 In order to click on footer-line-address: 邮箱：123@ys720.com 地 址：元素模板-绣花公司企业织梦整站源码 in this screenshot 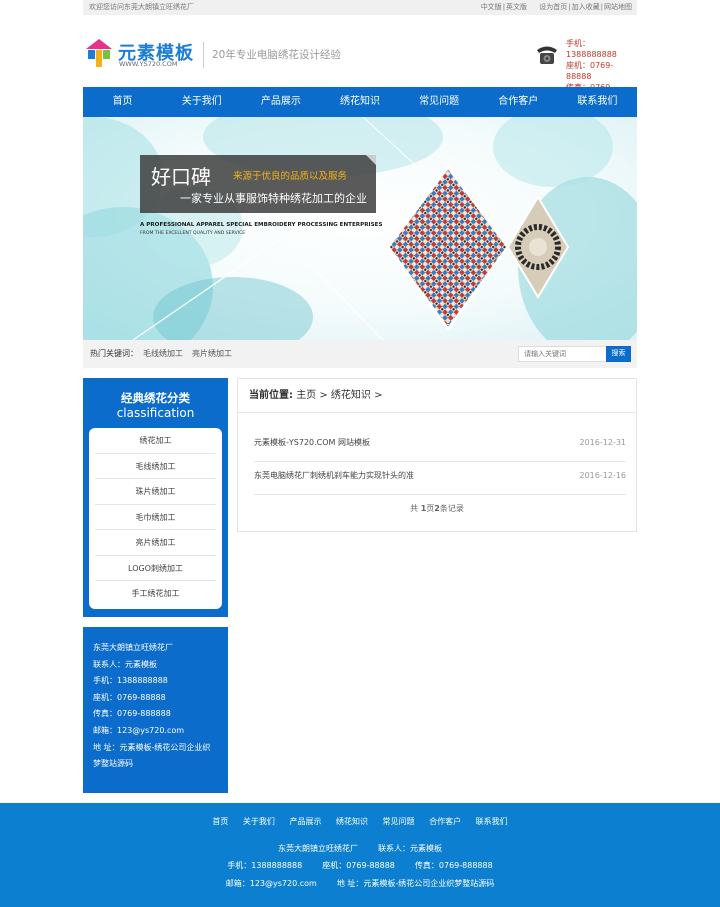, I will do `click(360, 883)`.